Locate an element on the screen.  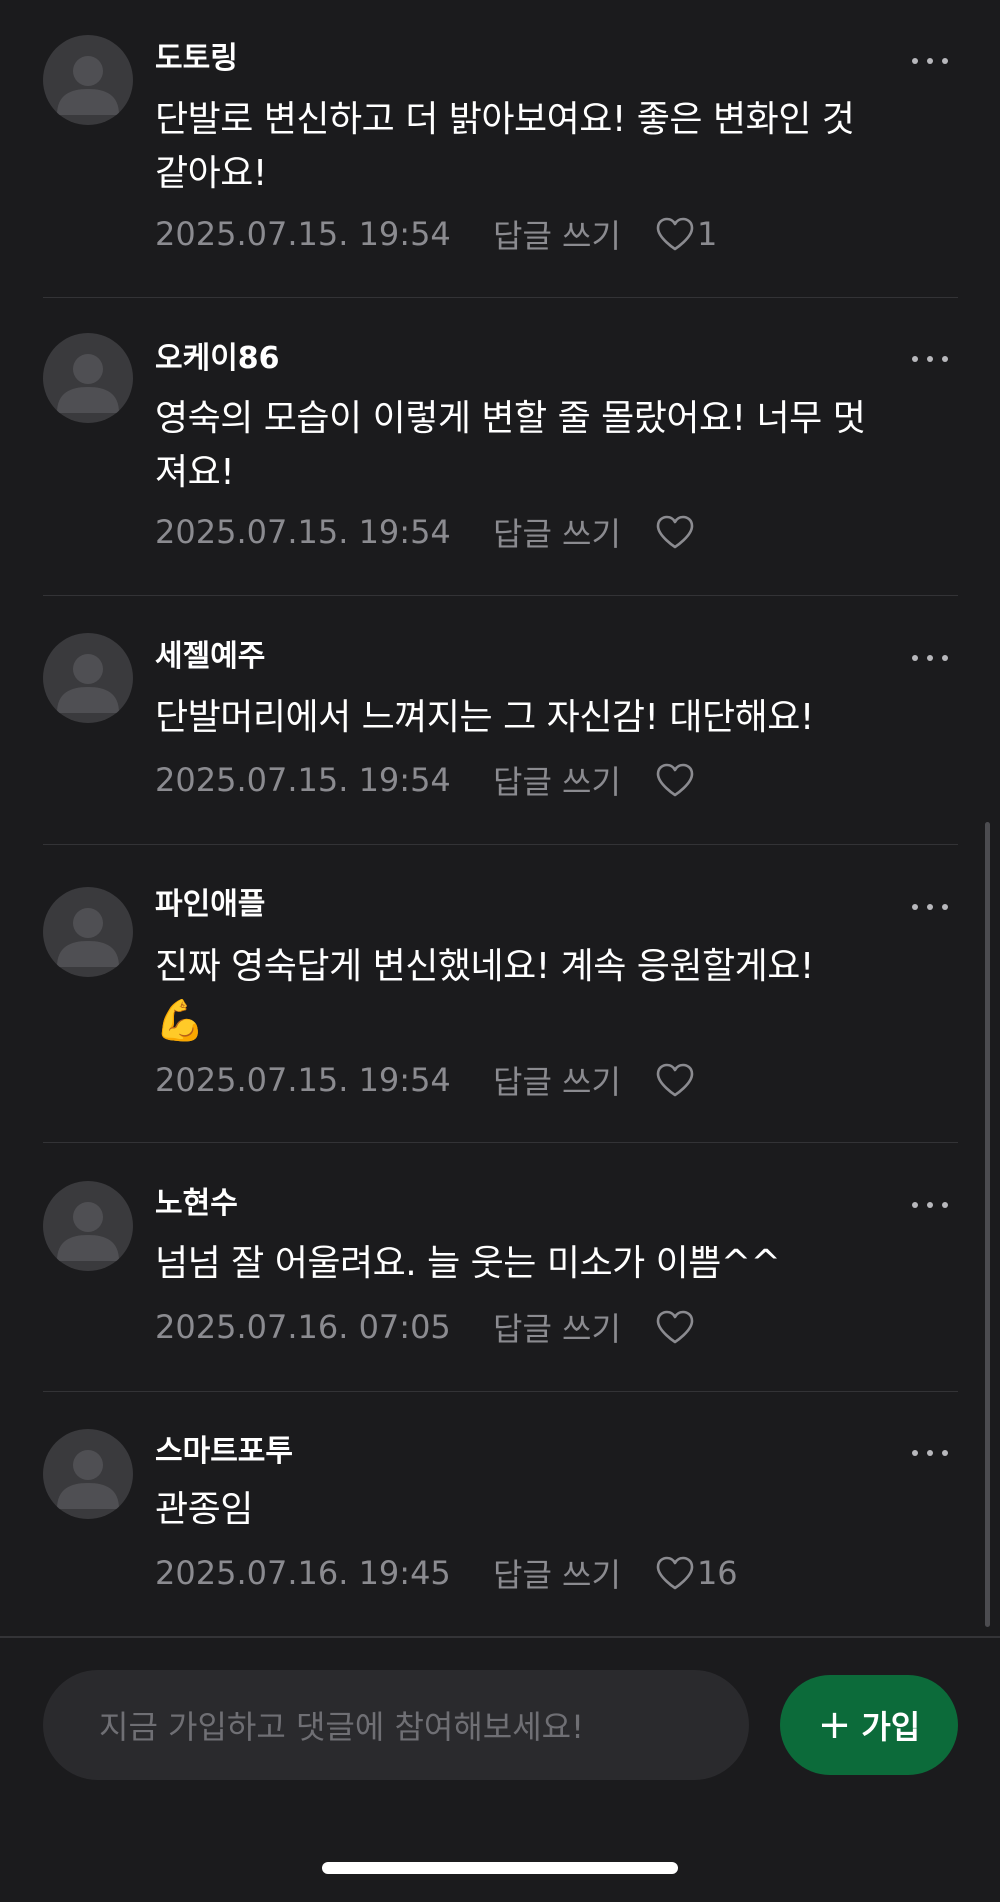
comment-input: 지금 가입하고 댓글에 참여해보세요! is located at coordinates (396, 1725).